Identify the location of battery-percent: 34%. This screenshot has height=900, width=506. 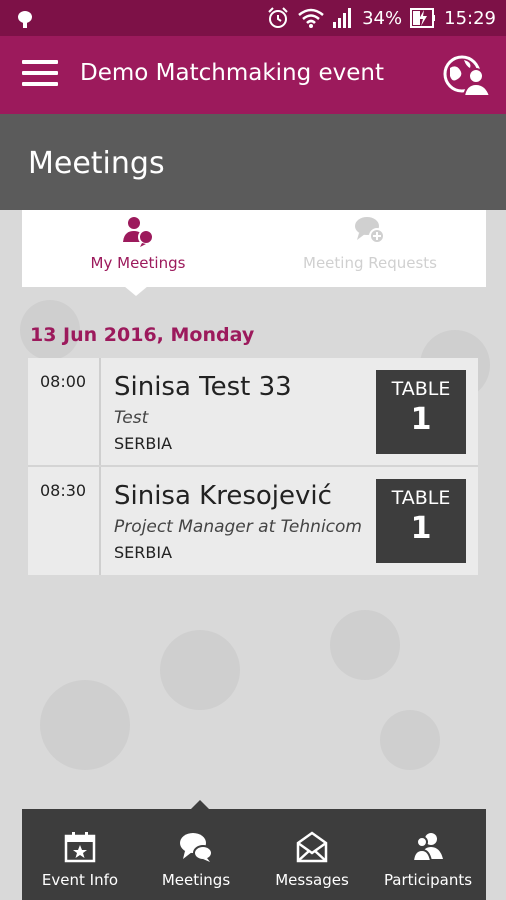
(382, 18).